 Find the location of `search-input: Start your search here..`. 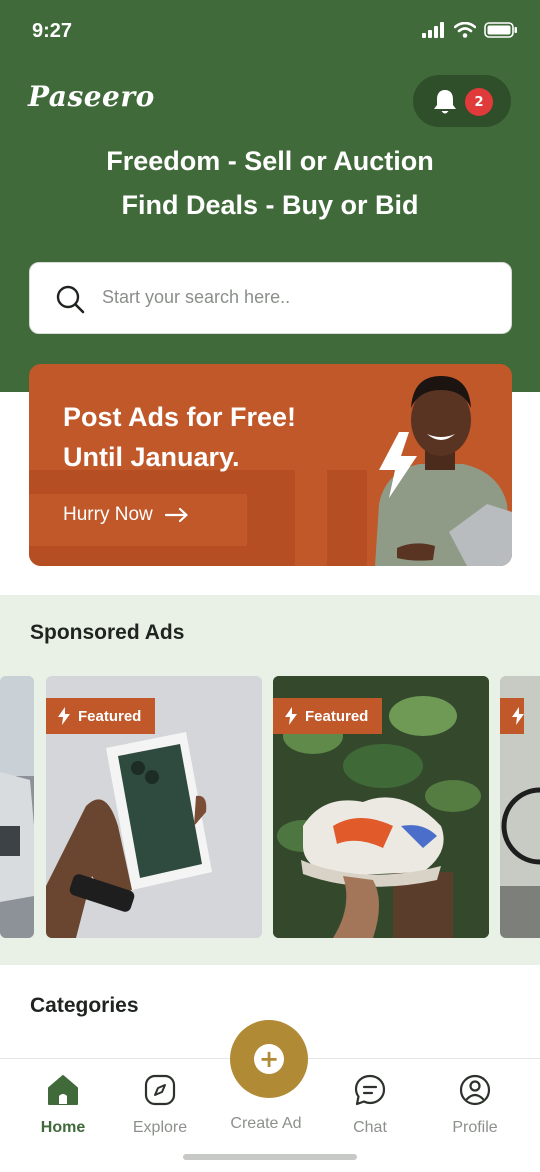

search-input: Start your search here.. is located at coordinates (196, 297).